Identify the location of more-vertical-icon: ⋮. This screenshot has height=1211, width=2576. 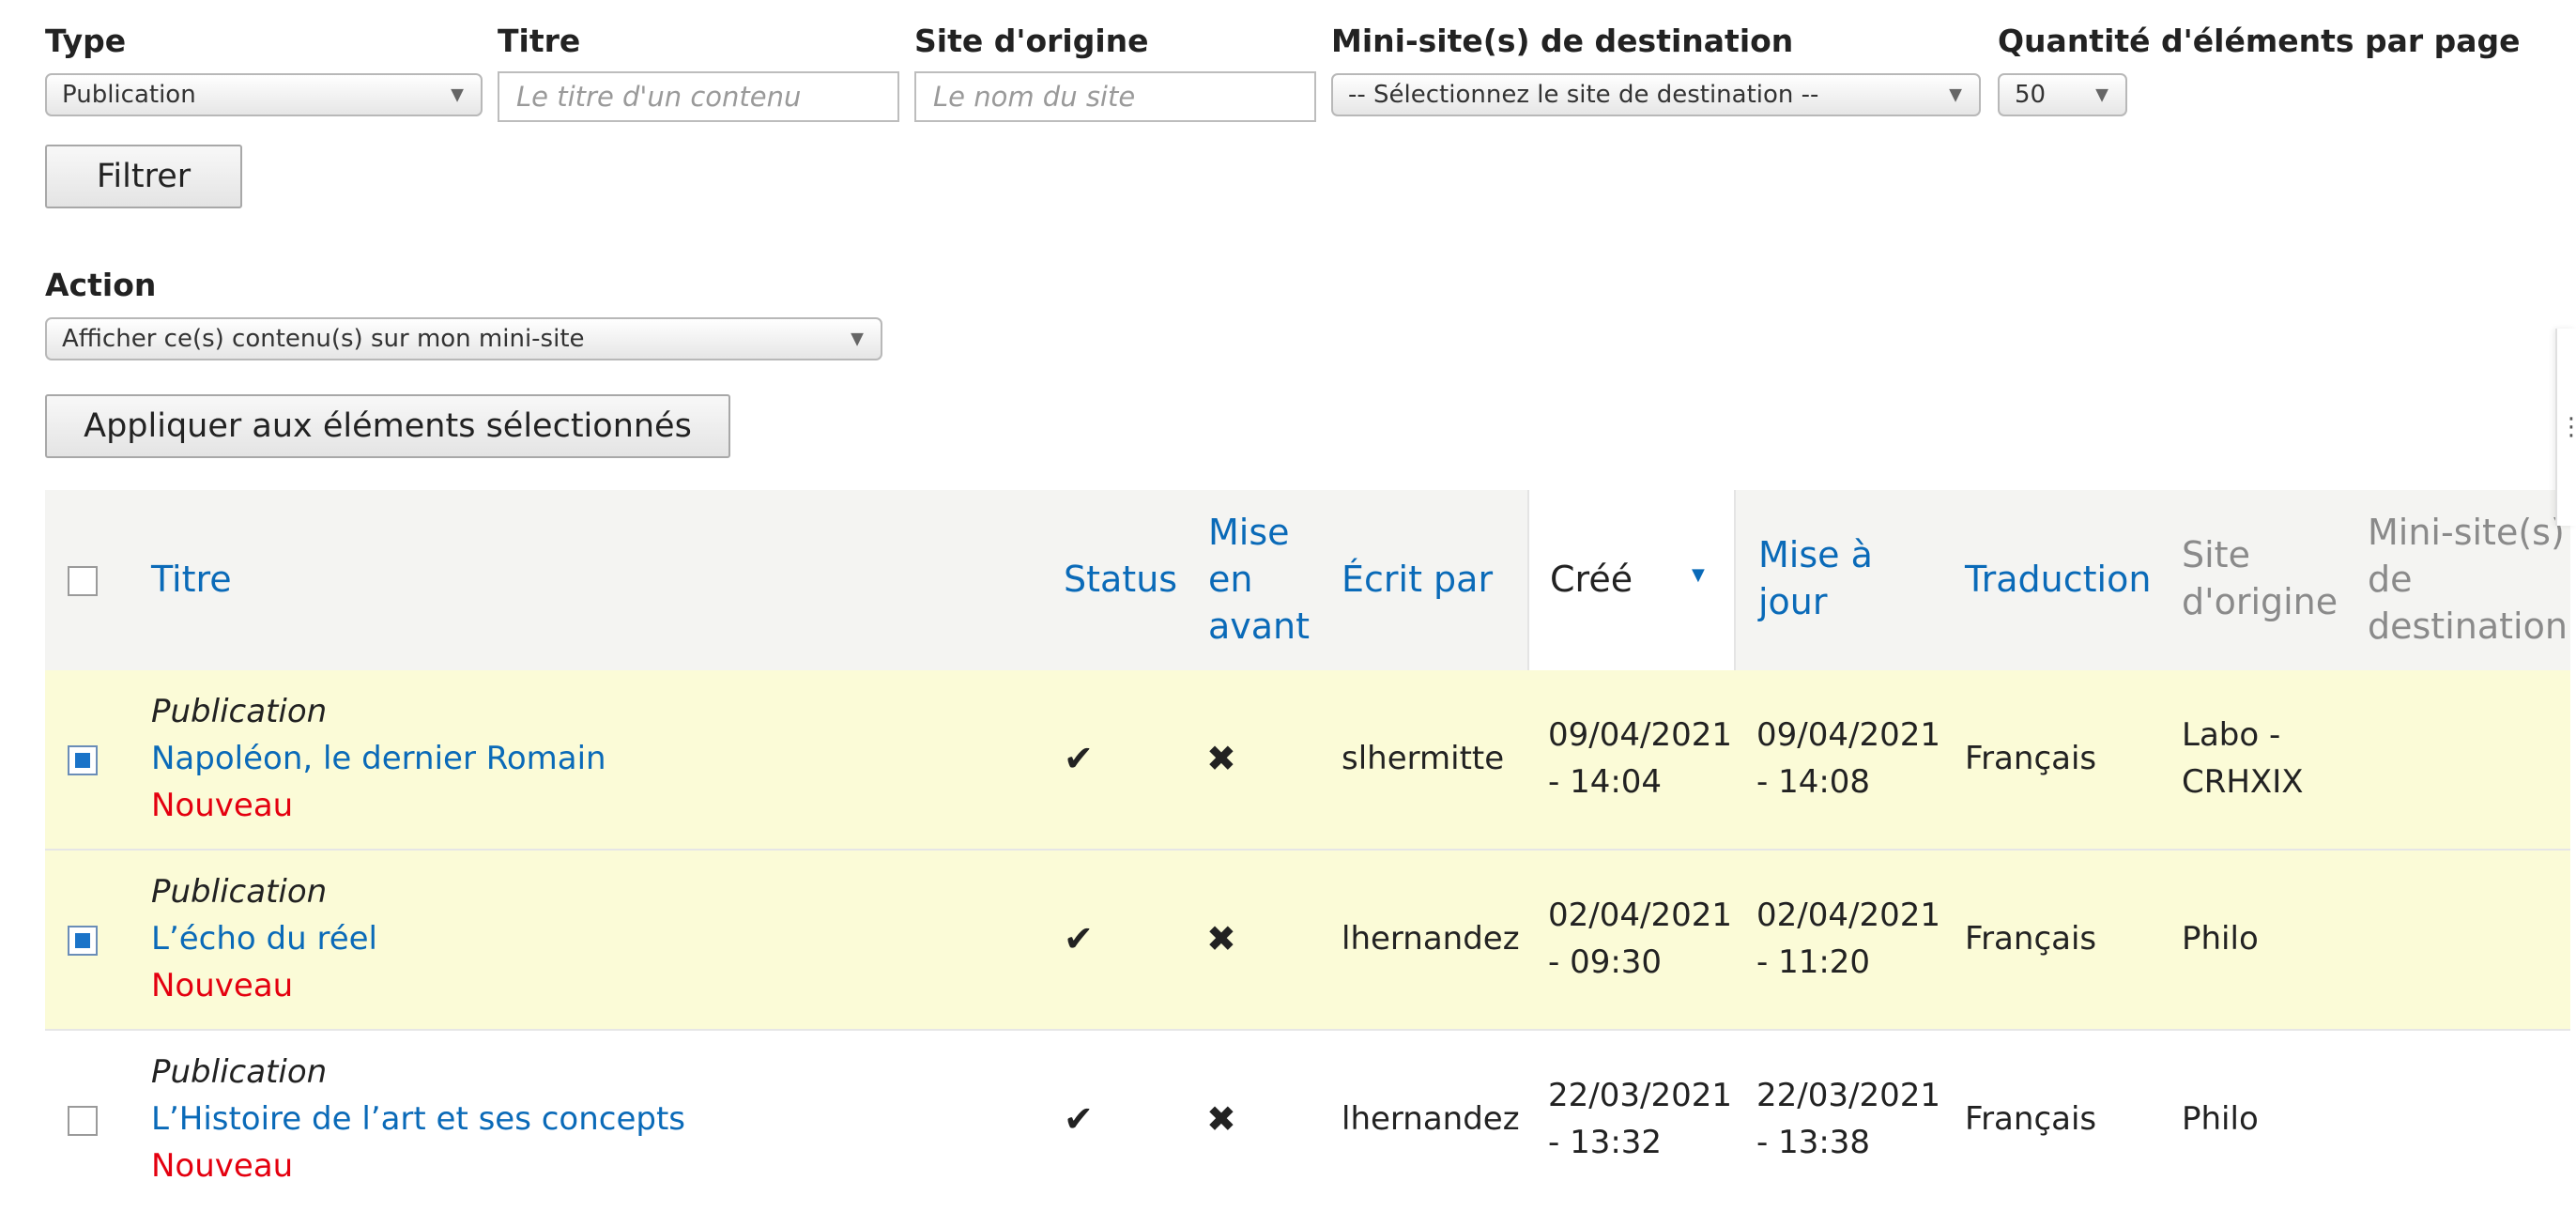
(2567, 427).